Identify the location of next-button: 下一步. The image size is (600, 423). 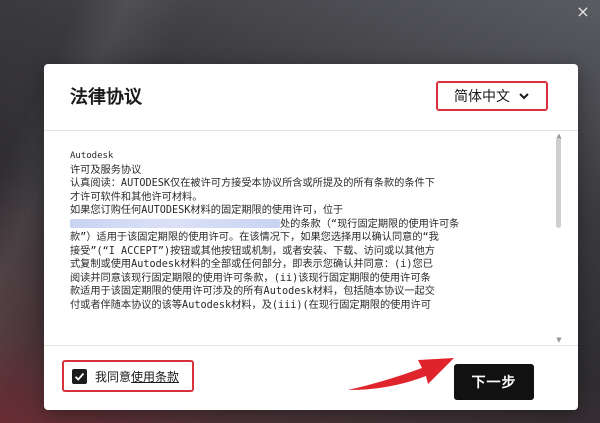
(494, 382).